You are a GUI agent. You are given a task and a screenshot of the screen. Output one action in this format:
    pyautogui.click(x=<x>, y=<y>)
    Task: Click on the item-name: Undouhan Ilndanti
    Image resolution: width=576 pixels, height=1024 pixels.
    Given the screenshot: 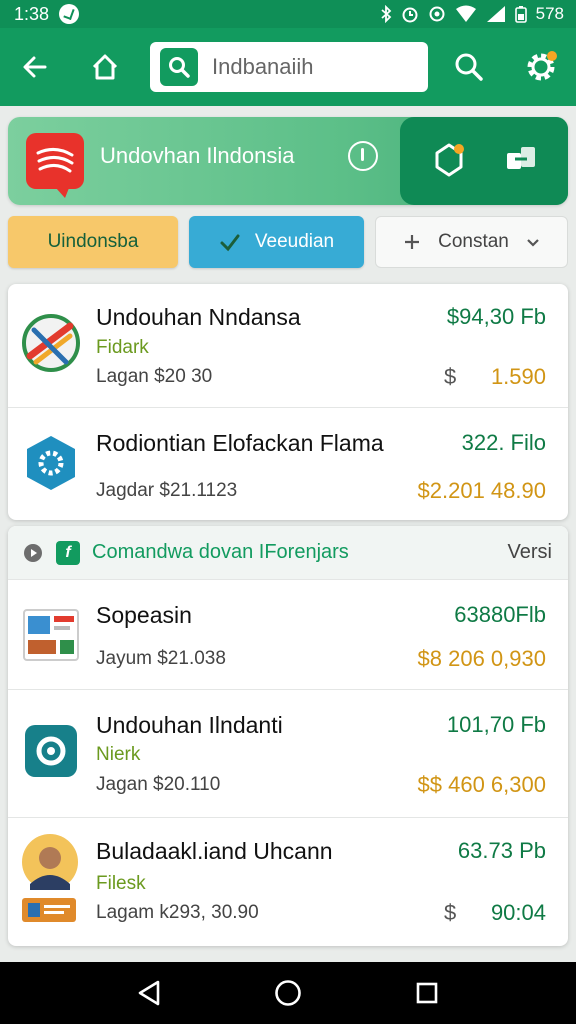 What is the action you would take?
    pyautogui.click(x=189, y=725)
    